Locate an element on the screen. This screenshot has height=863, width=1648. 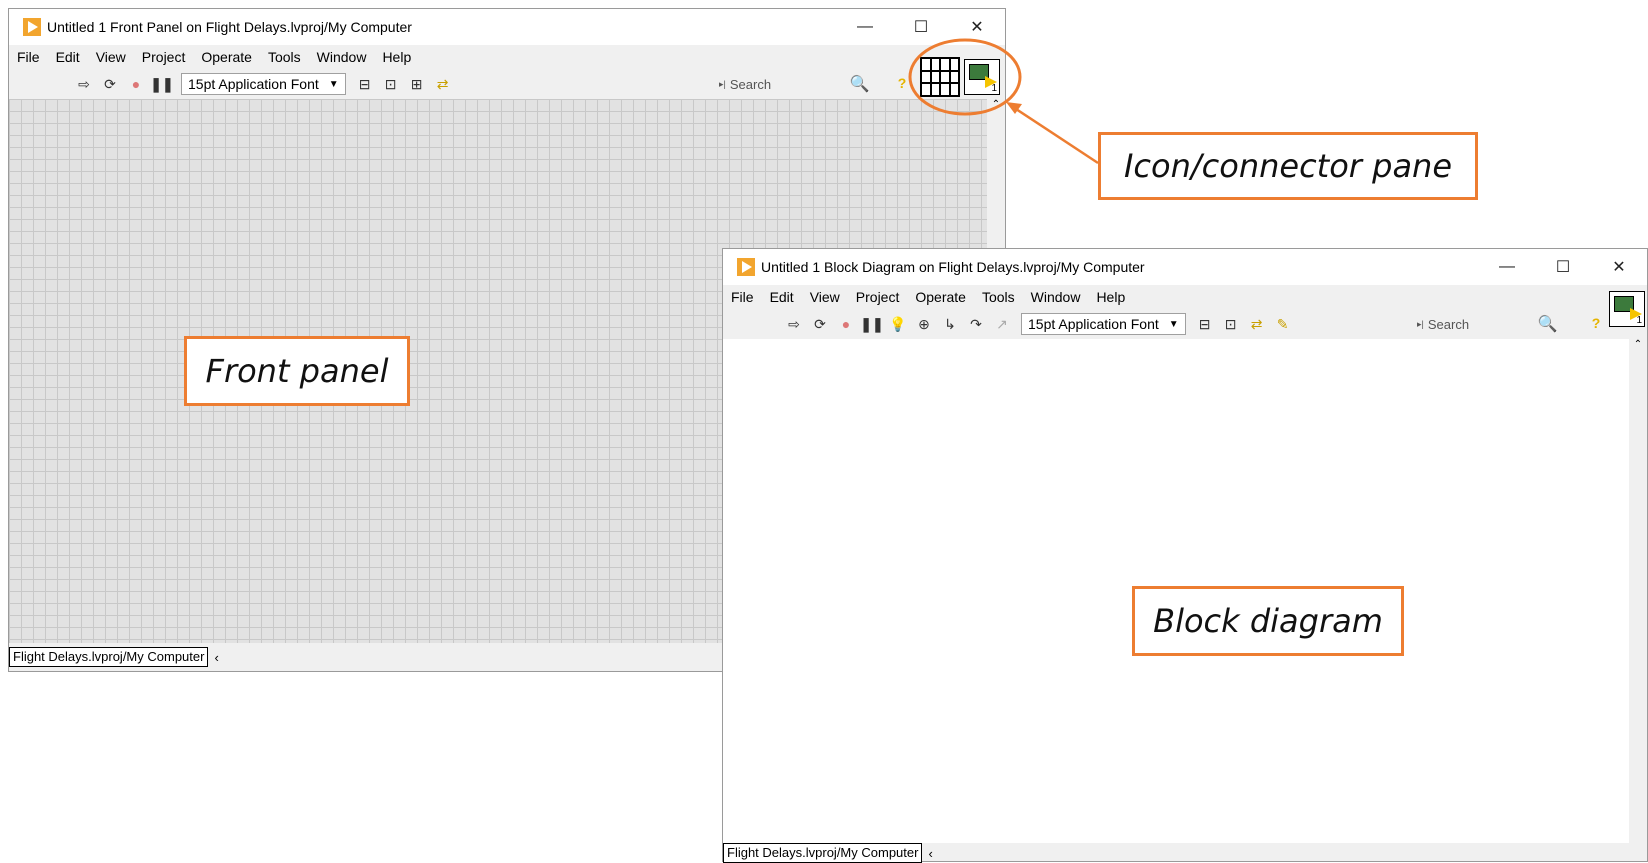
front-panel-statusbar: Flight Delays.lvproj/My Computer ‹ is located at coordinates (114, 657).